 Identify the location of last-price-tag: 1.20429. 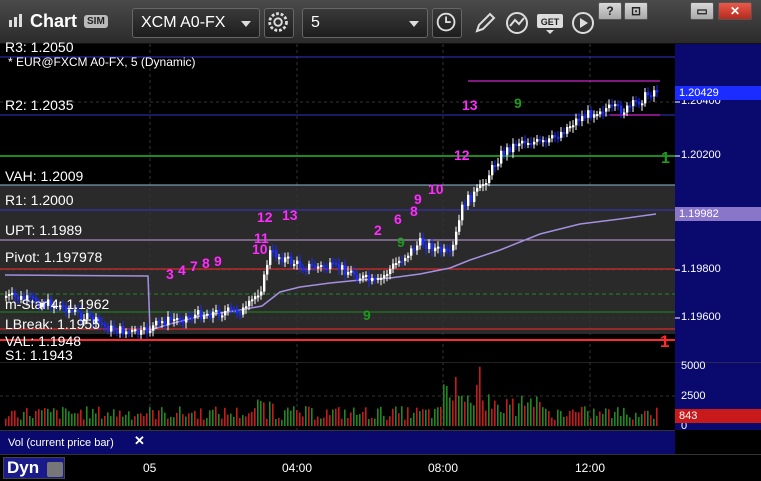
(718, 93).